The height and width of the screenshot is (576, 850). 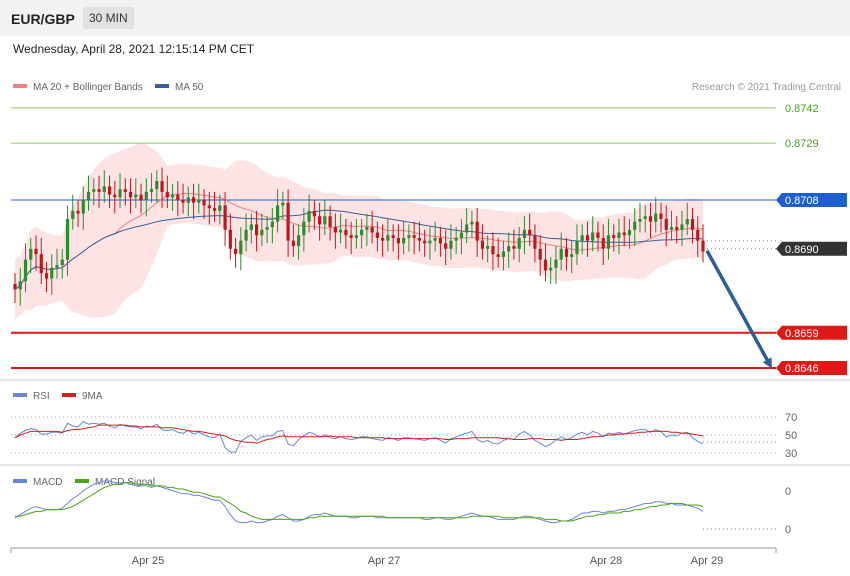 I want to click on support-label: 0.8659, so click(x=802, y=334).